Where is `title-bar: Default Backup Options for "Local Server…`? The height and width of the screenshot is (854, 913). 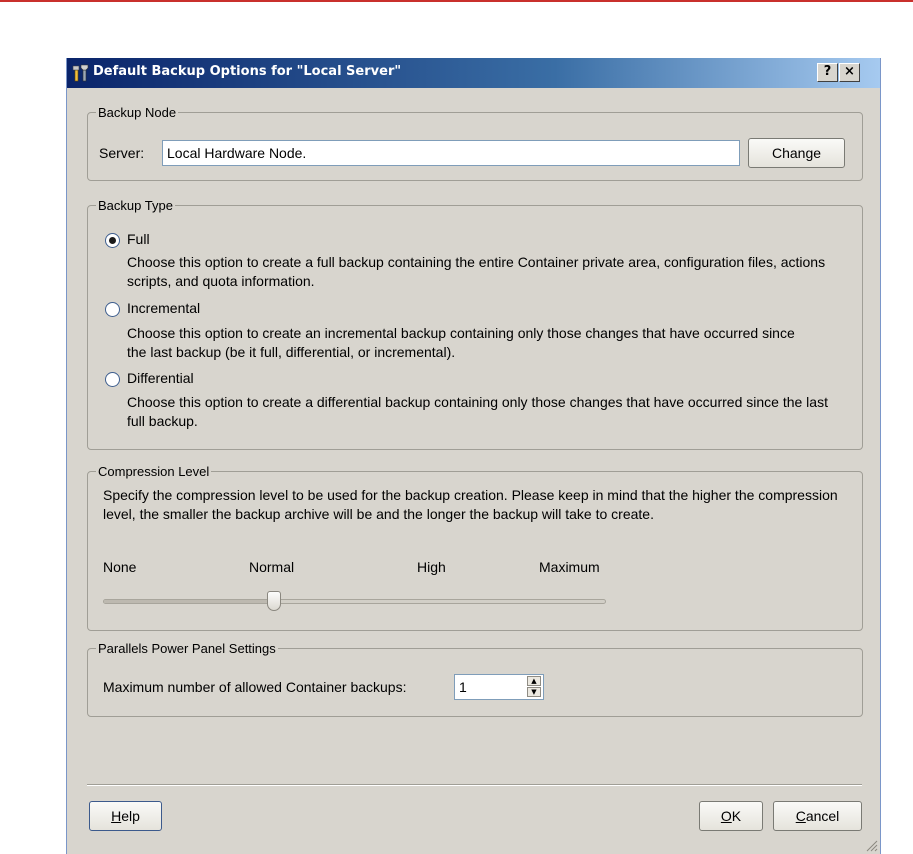 title-bar: Default Backup Options for "Local Server… is located at coordinates (473, 73).